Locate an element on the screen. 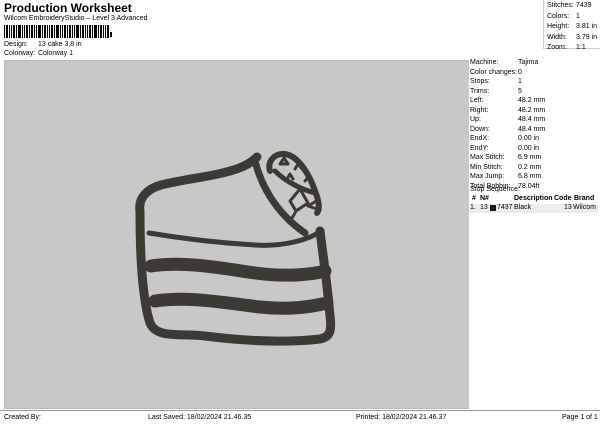 This screenshot has width=600, height=425. stop-sequence-title: Stop Sequence: is located at coordinates (495, 189).